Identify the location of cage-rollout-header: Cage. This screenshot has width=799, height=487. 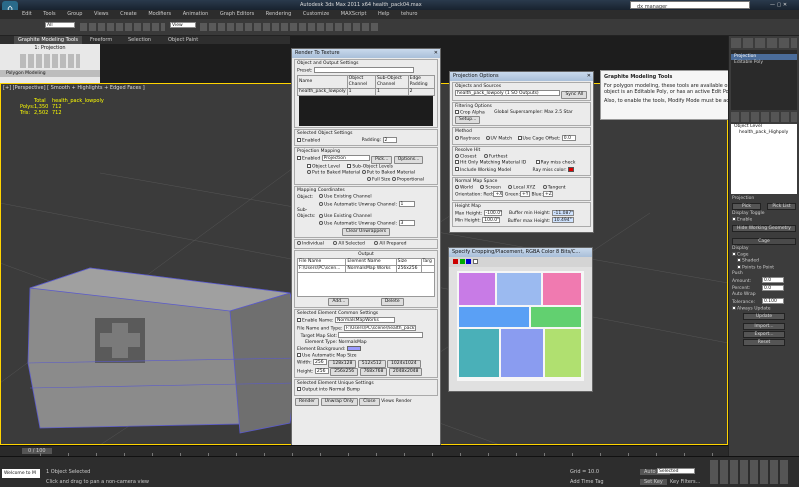
(764, 241).